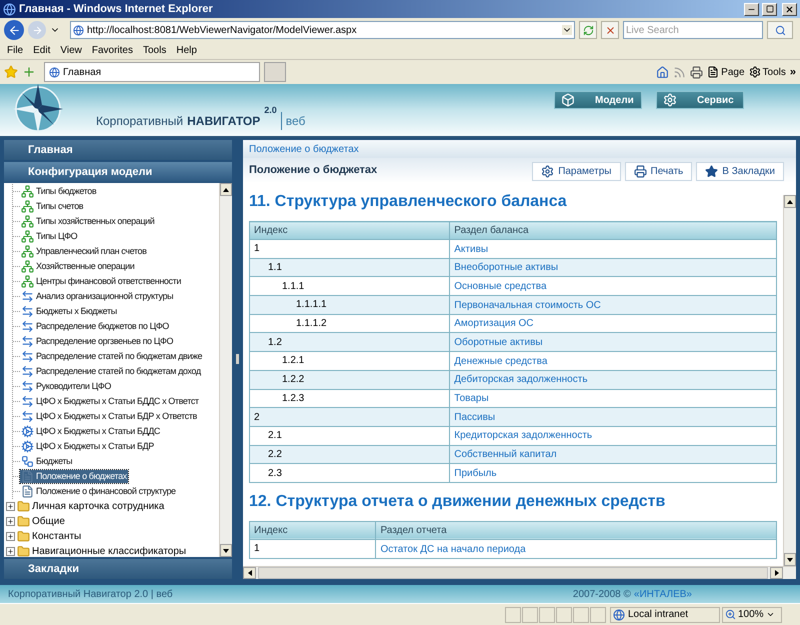  What do you see at coordinates (110, 401) in the screenshot?
I see `tree-item: ЦФО x Бюджеты x Статьи БДДС x Ответст` at bounding box center [110, 401].